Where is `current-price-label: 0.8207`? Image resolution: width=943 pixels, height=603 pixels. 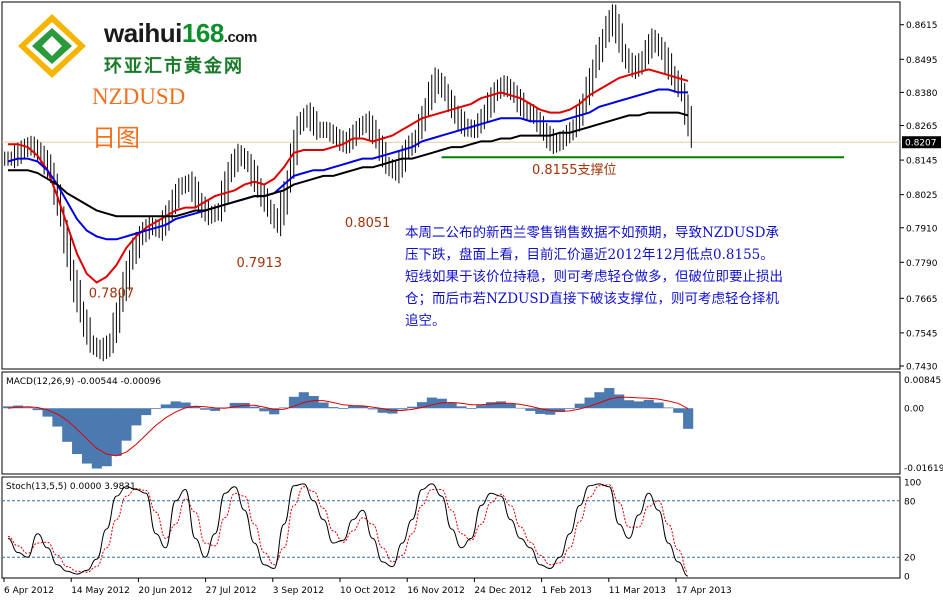
current-price-label: 0.8207 is located at coordinates (921, 144).